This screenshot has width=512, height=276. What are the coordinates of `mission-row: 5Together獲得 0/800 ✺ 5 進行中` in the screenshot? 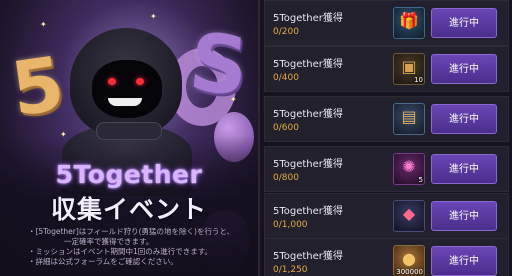 It's located at (386, 169).